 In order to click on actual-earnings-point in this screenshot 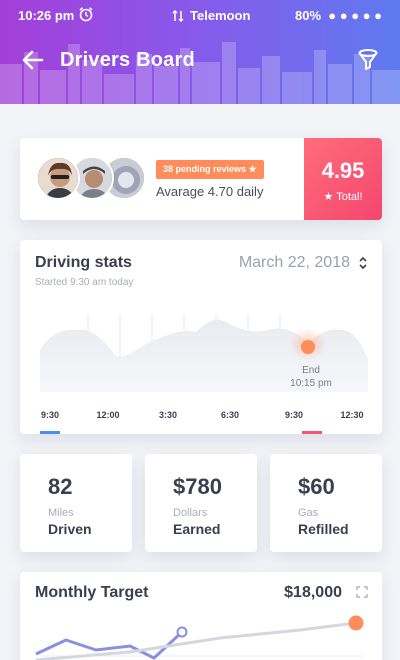, I will do `click(182, 632)`.